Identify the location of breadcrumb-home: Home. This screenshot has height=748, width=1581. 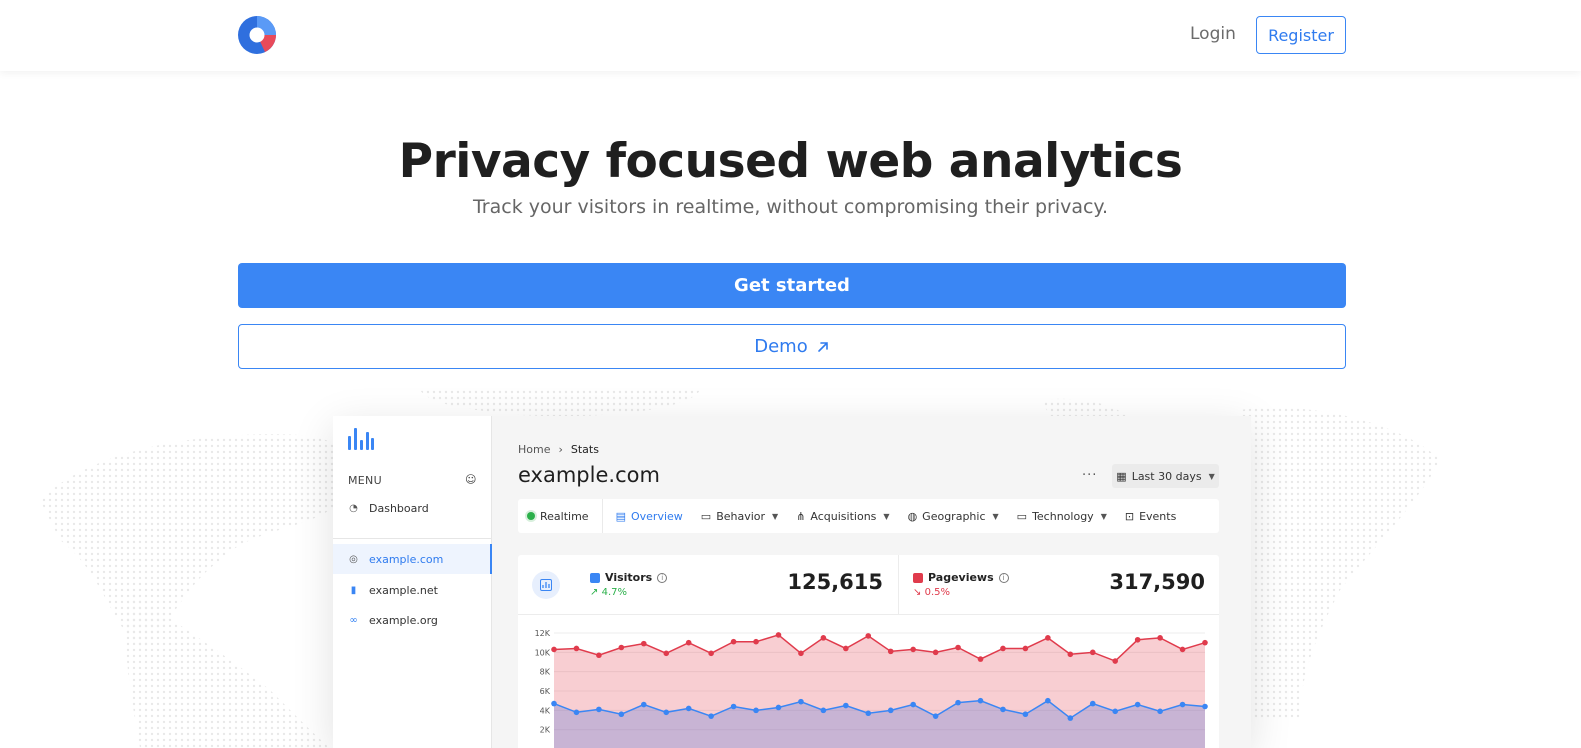
(534, 449).